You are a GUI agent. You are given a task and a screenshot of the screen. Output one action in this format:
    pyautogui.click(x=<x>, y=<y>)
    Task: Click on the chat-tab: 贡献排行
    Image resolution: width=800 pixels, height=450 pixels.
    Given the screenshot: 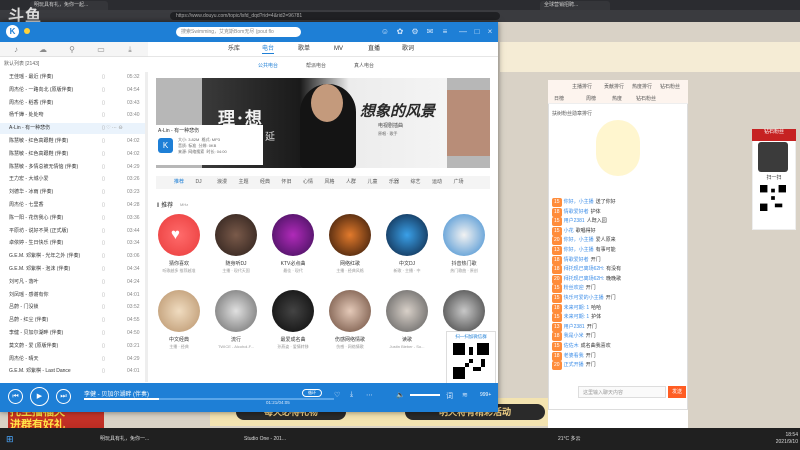 What is the action you would take?
    pyautogui.click(x=614, y=87)
    